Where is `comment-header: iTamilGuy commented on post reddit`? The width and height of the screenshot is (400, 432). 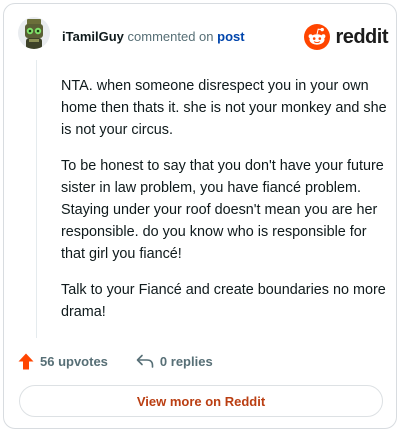 comment-header: iTamilGuy commented on post reddit is located at coordinates (203, 37).